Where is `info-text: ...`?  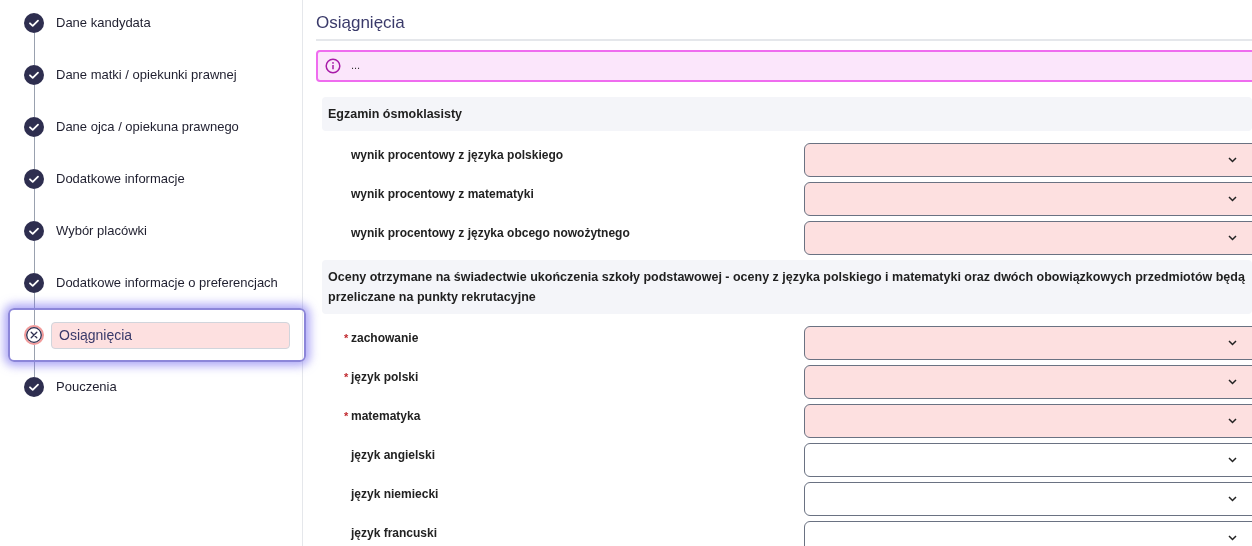
info-text: ... is located at coordinates (356, 66).